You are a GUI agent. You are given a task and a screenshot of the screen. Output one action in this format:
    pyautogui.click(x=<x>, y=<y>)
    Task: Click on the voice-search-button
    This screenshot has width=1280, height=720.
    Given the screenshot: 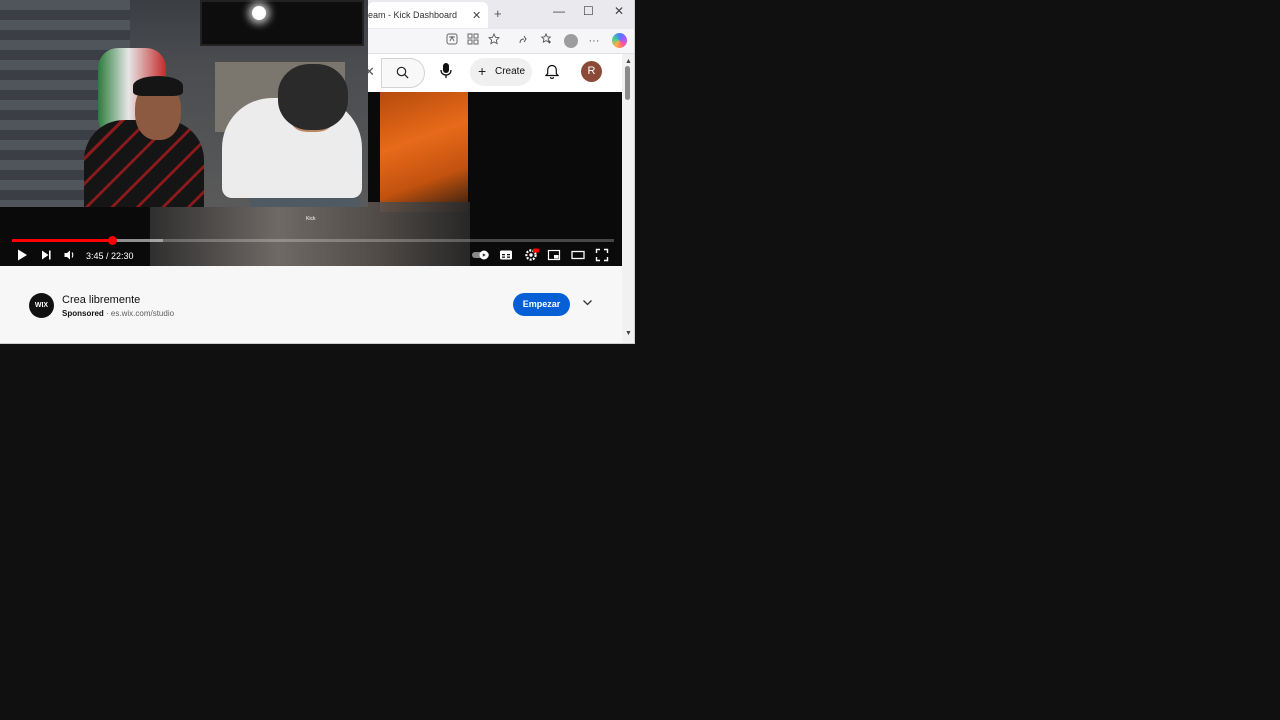 What is the action you would take?
    pyautogui.click(x=448, y=72)
    